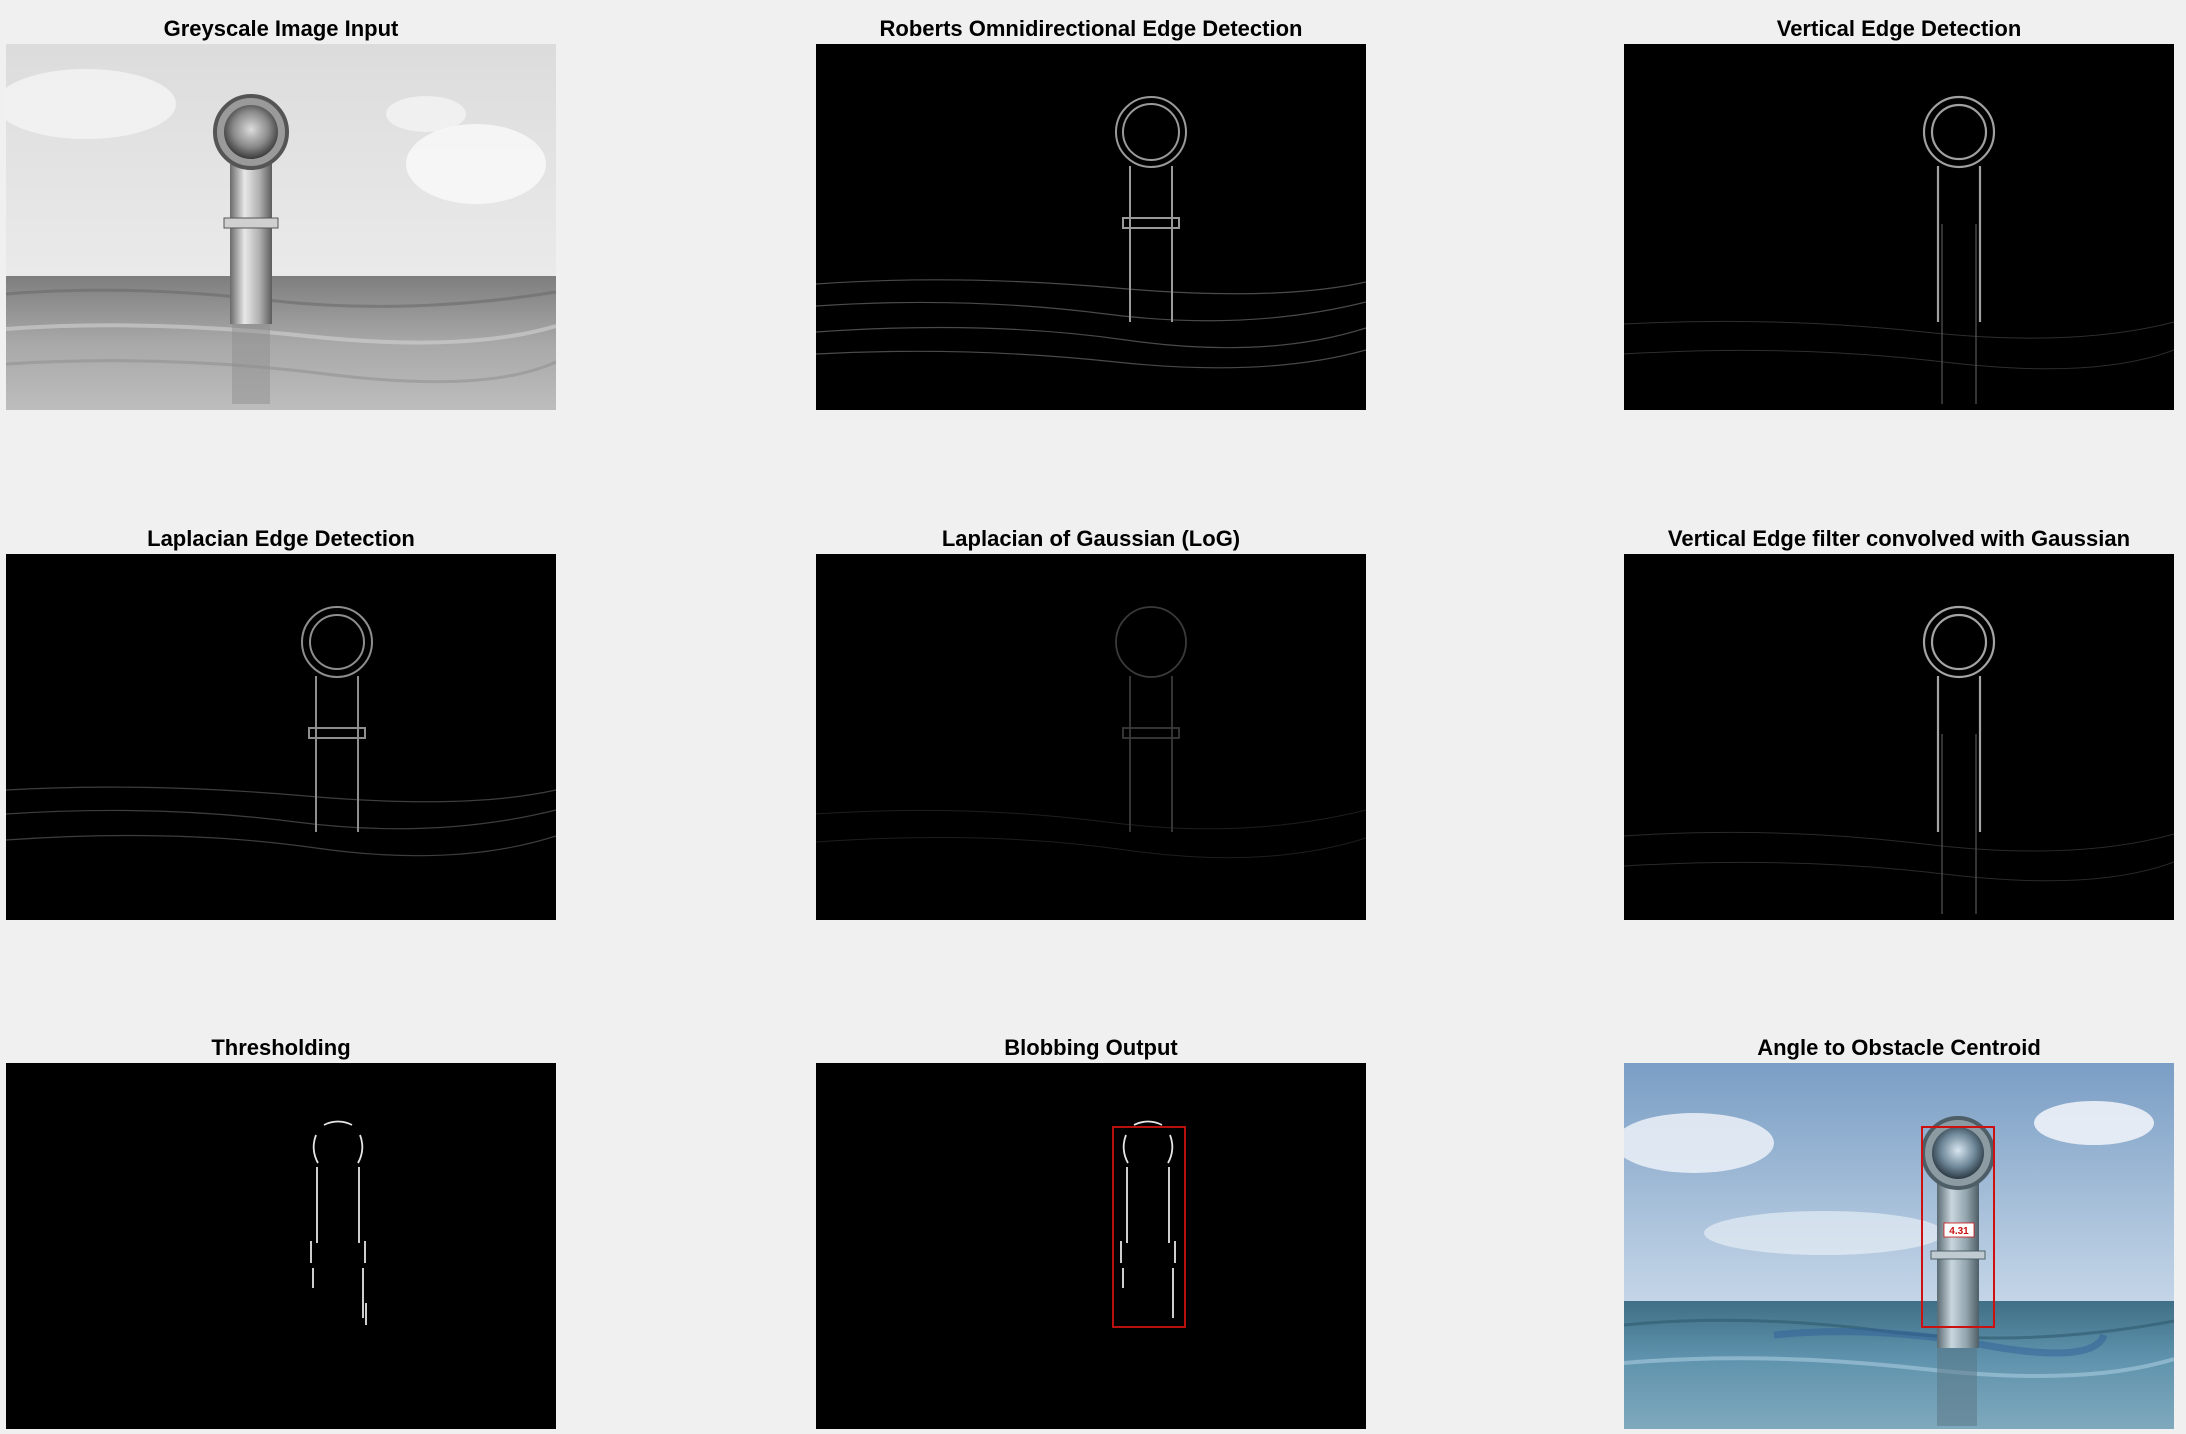 Image resolution: width=2186 pixels, height=1434 pixels. I want to click on greyscale-image, so click(281, 227).